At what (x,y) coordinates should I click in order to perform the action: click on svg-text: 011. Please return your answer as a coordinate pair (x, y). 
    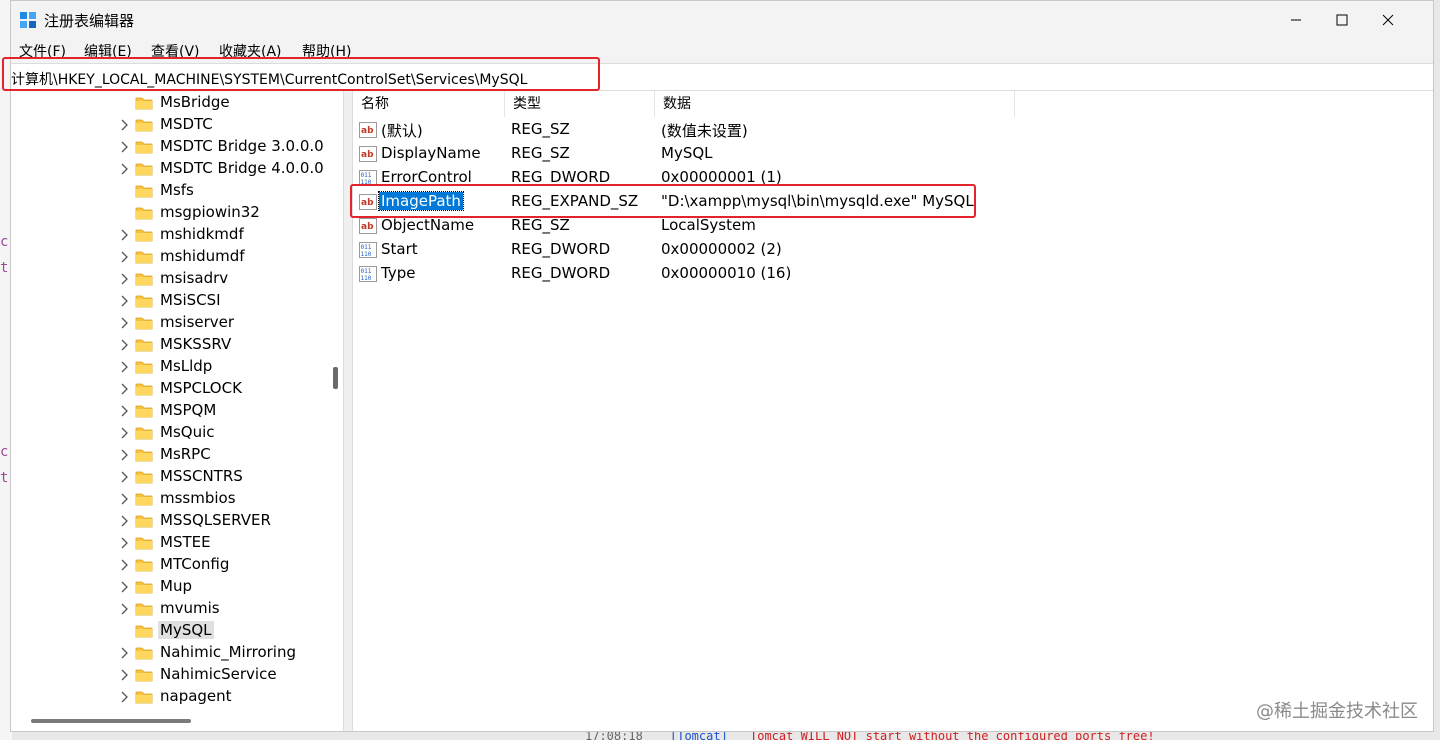
    Looking at the image, I should click on (366, 271).